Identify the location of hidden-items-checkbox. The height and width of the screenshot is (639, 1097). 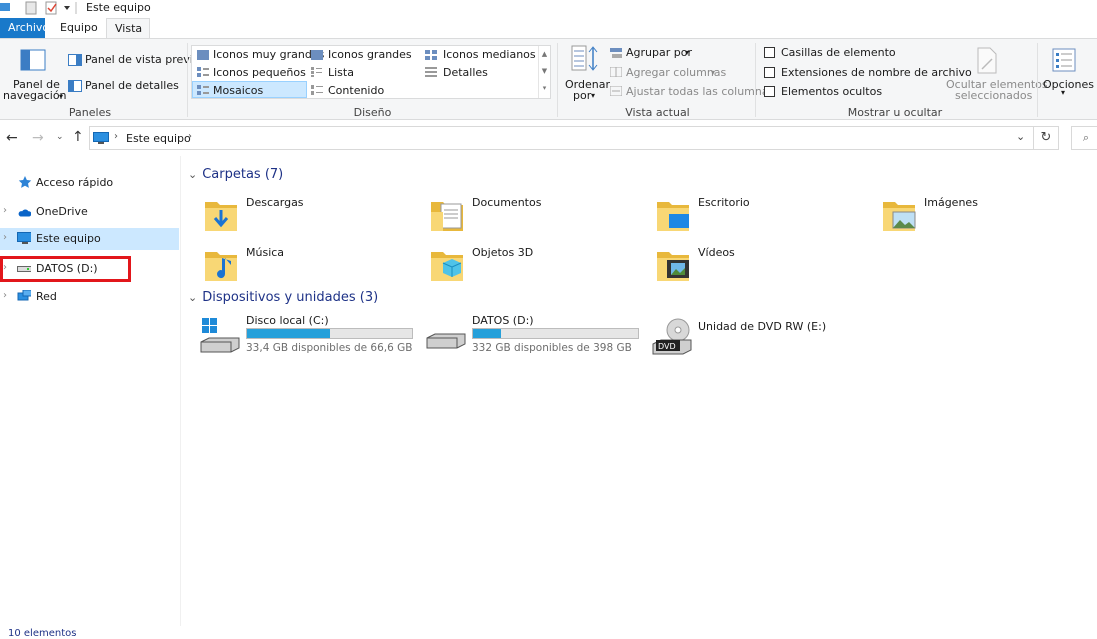
(769, 91).